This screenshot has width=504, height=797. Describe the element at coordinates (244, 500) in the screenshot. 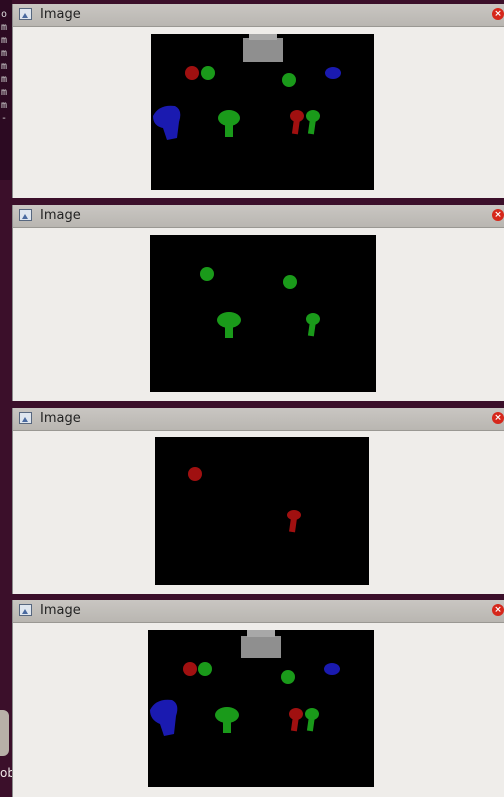

I see `scene-red-mask` at that location.